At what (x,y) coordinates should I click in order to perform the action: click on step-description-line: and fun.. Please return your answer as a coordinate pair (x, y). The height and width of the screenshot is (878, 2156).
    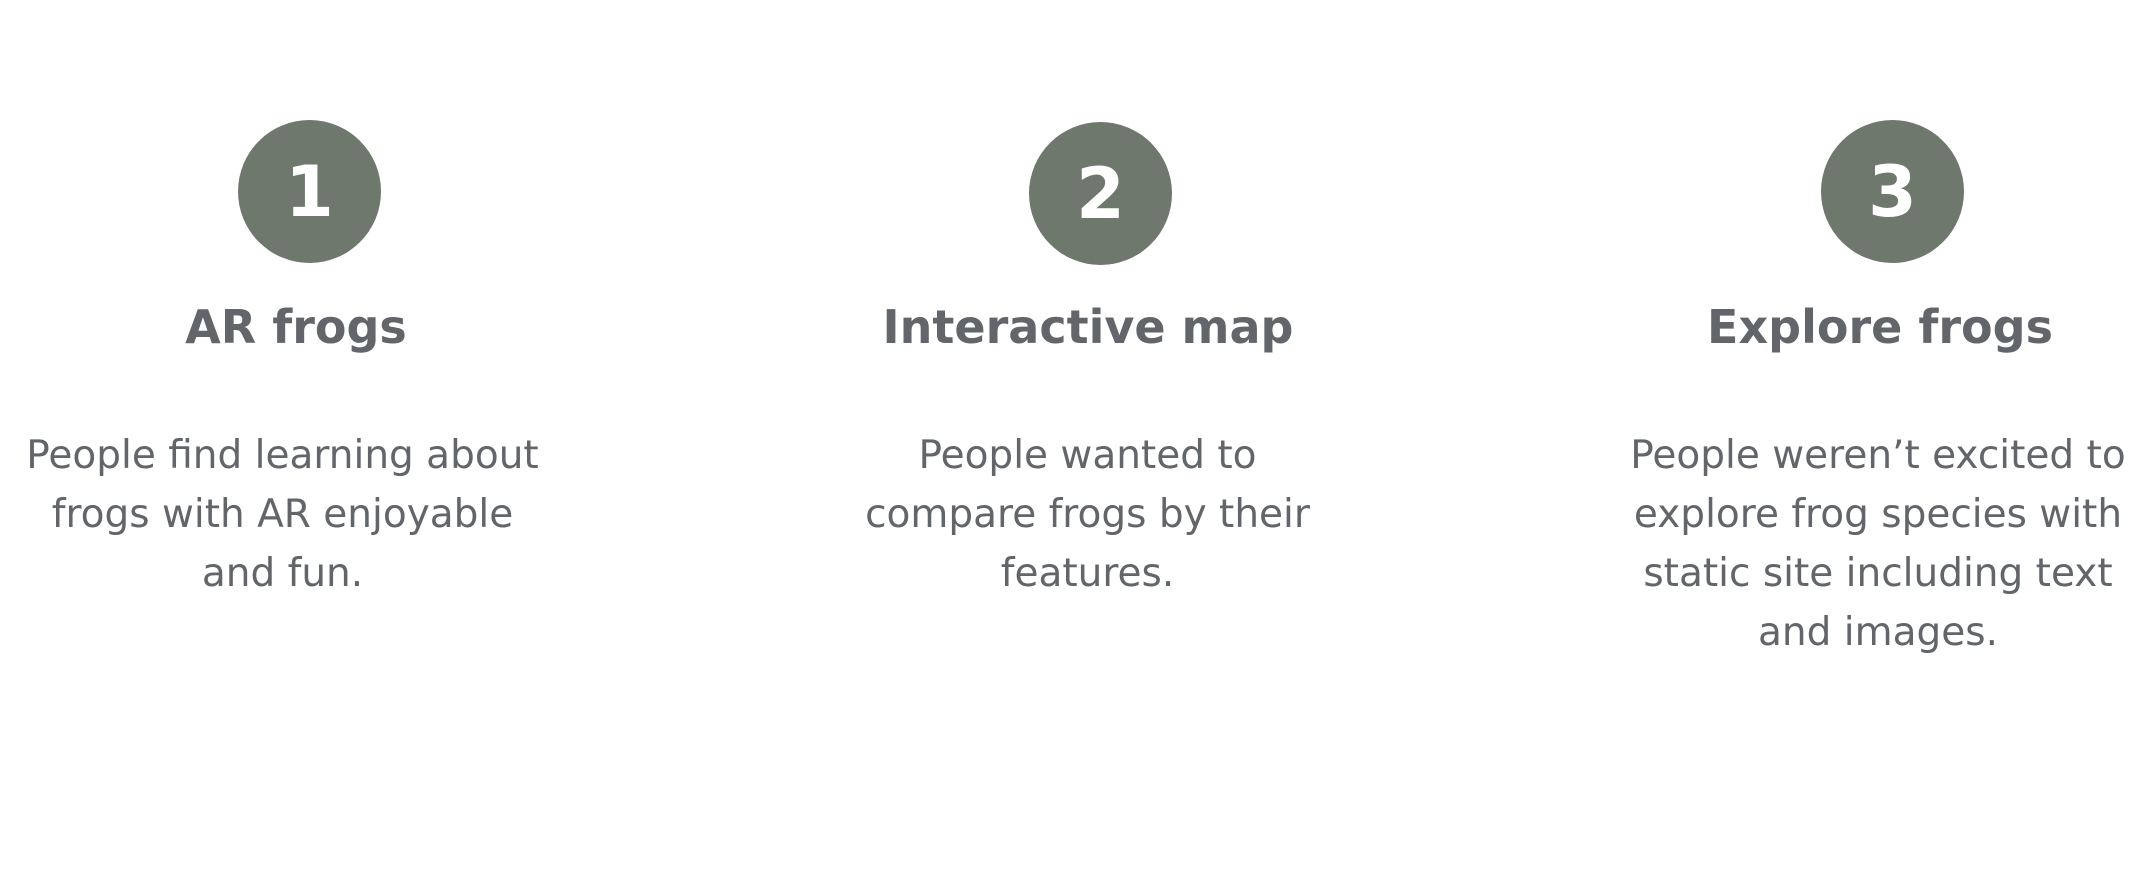
    Looking at the image, I should click on (282, 573).